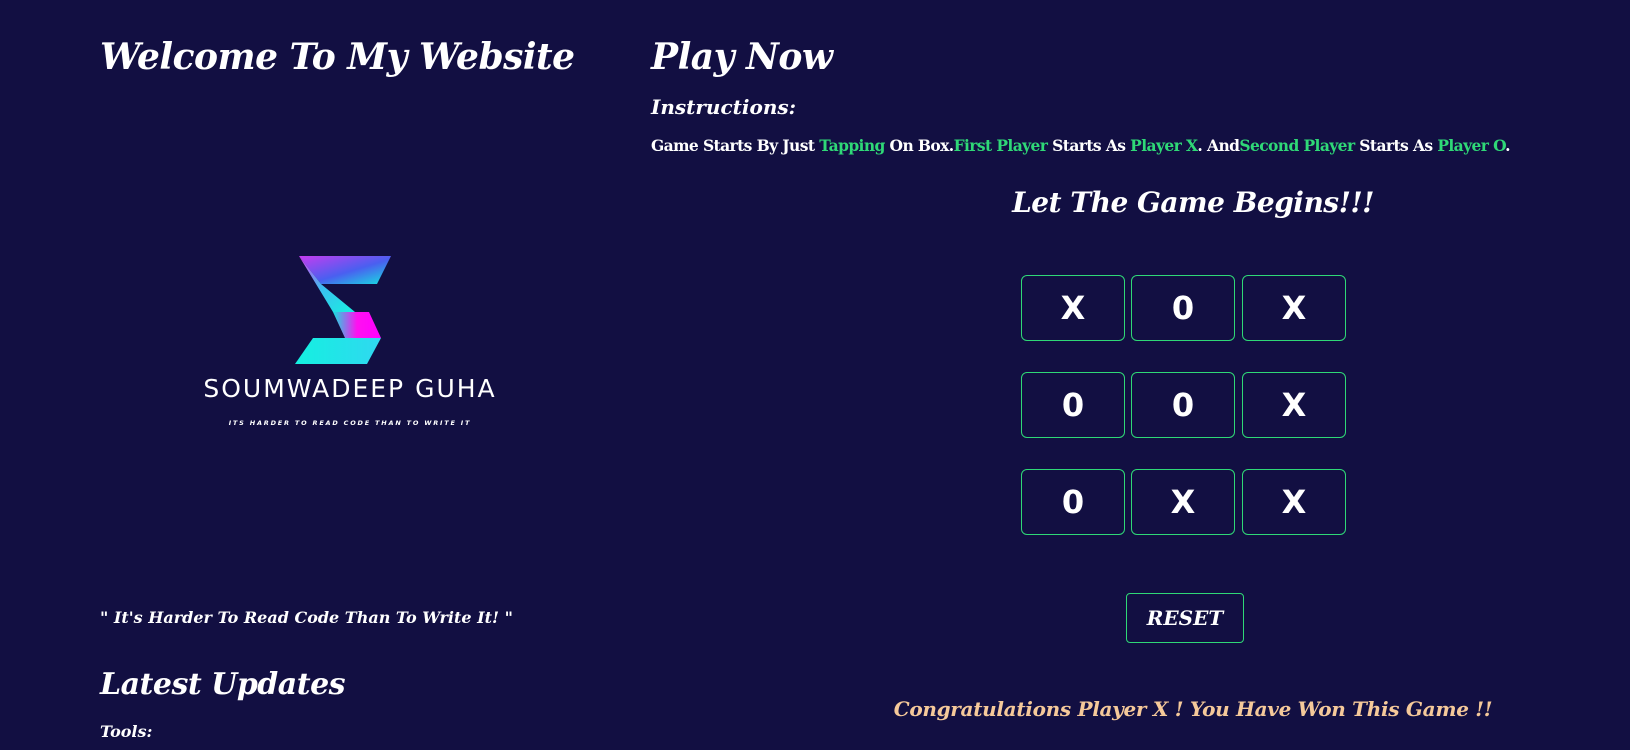 This screenshot has width=1630, height=750. I want to click on board-cell-3-1: 0, so click(1073, 502).